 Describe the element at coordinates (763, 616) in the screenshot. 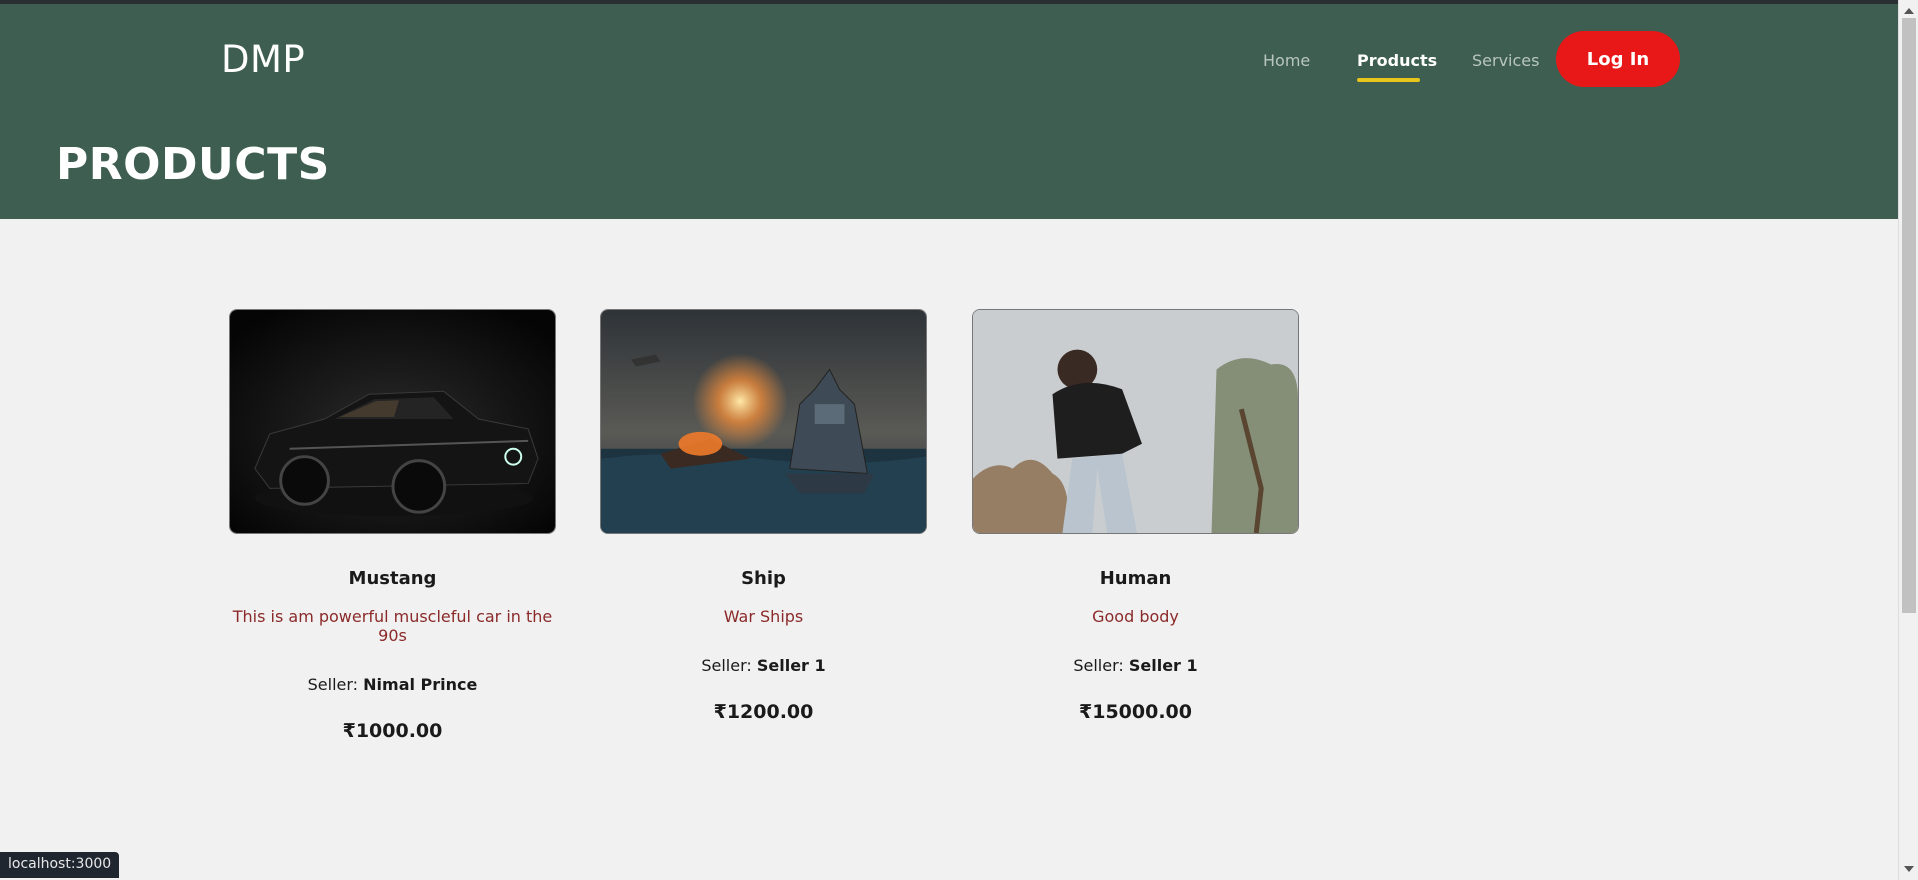

I see `product-description: War Ships` at that location.